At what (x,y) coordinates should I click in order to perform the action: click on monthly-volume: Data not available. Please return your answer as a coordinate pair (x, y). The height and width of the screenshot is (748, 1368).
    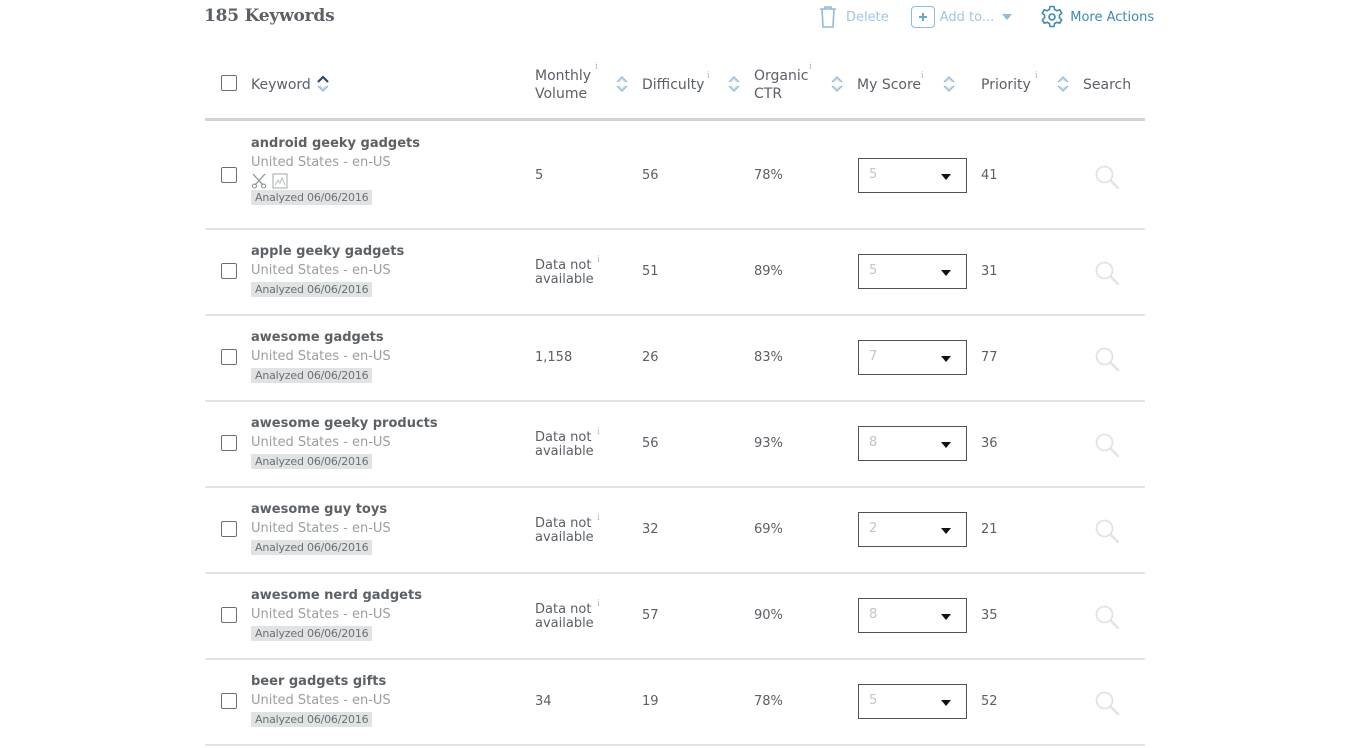
    Looking at the image, I should click on (564, 531).